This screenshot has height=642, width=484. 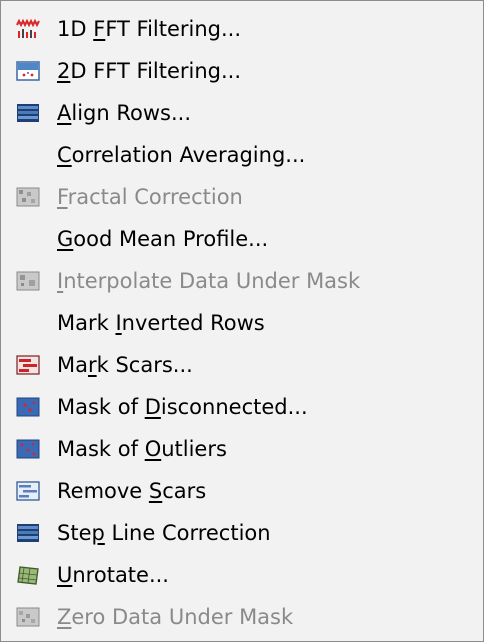 What do you see at coordinates (28, 113) in the screenshot?
I see `align-rows-icon` at bounding box center [28, 113].